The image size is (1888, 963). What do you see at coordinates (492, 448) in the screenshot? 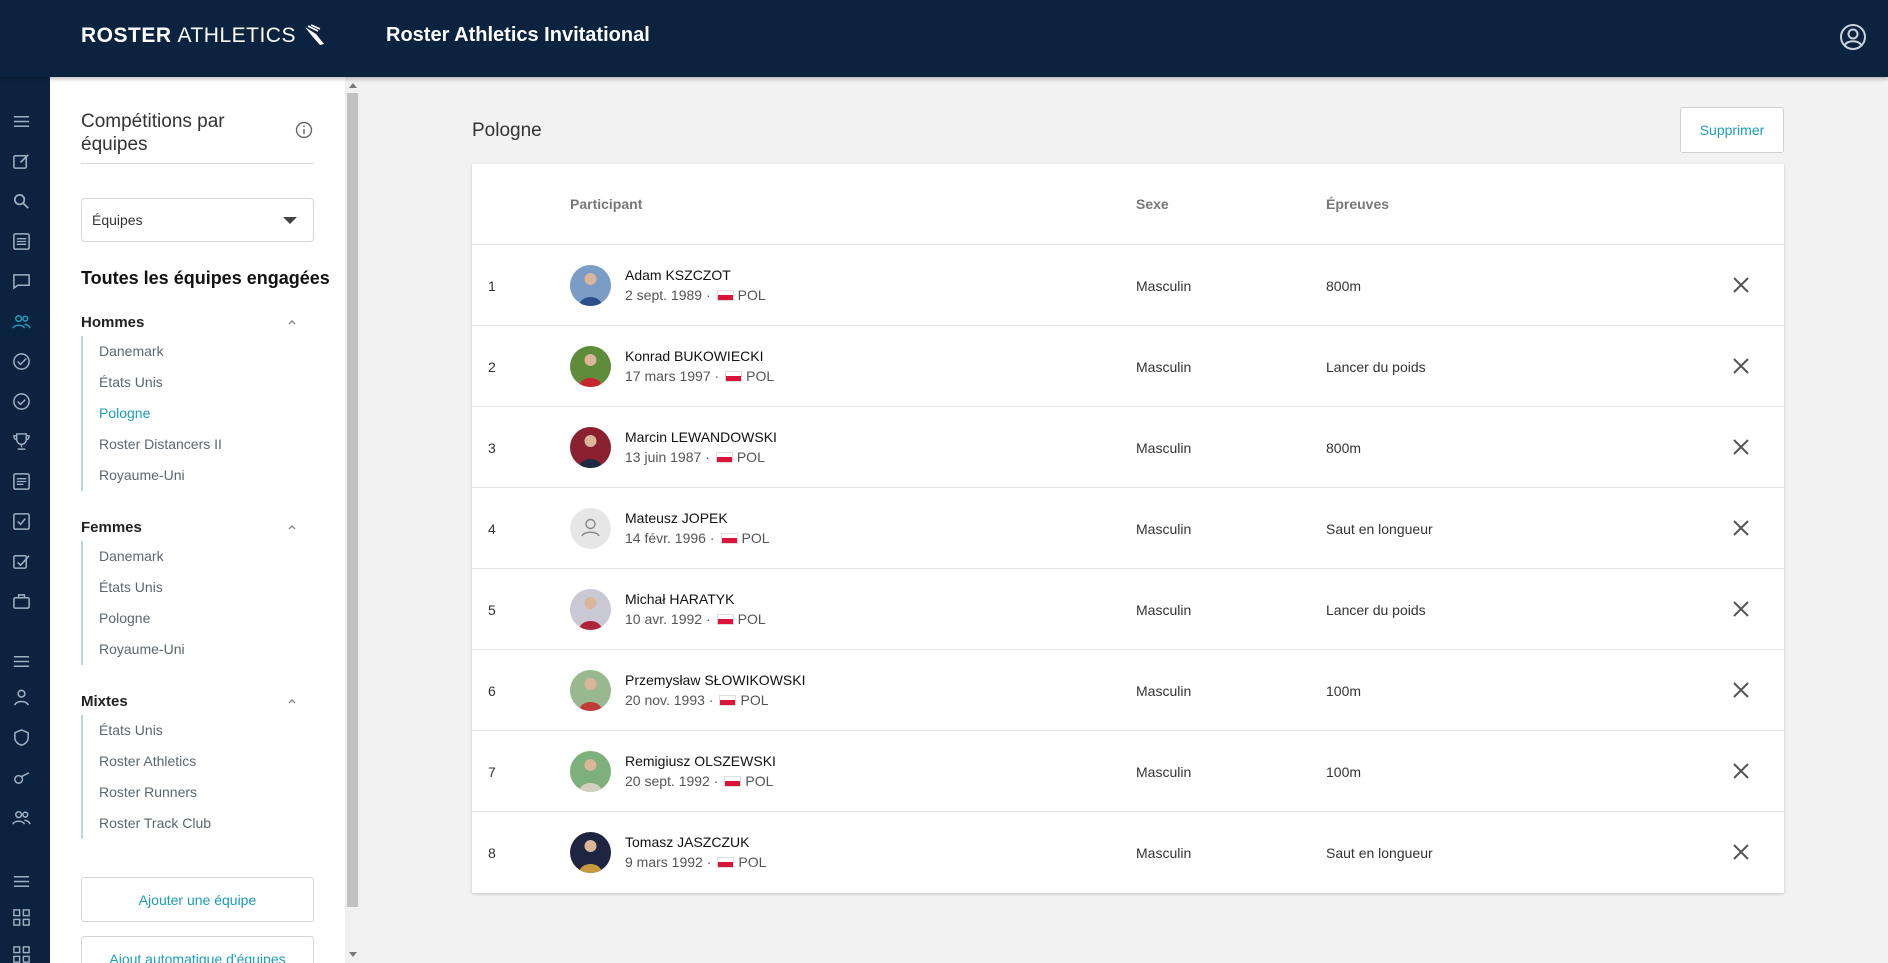
I see `row-number: 3` at bounding box center [492, 448].